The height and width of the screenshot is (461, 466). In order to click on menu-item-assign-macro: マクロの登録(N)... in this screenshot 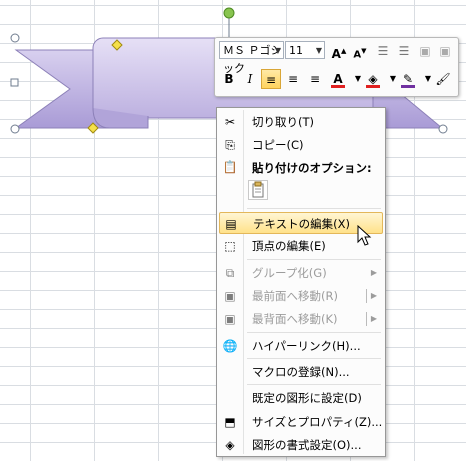, I will do `click(301, 372)`.